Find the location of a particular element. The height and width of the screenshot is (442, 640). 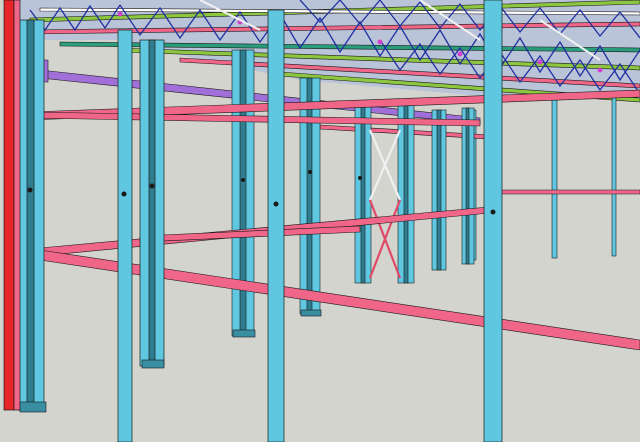

end-frame-column is located at coordinates (12, 205).